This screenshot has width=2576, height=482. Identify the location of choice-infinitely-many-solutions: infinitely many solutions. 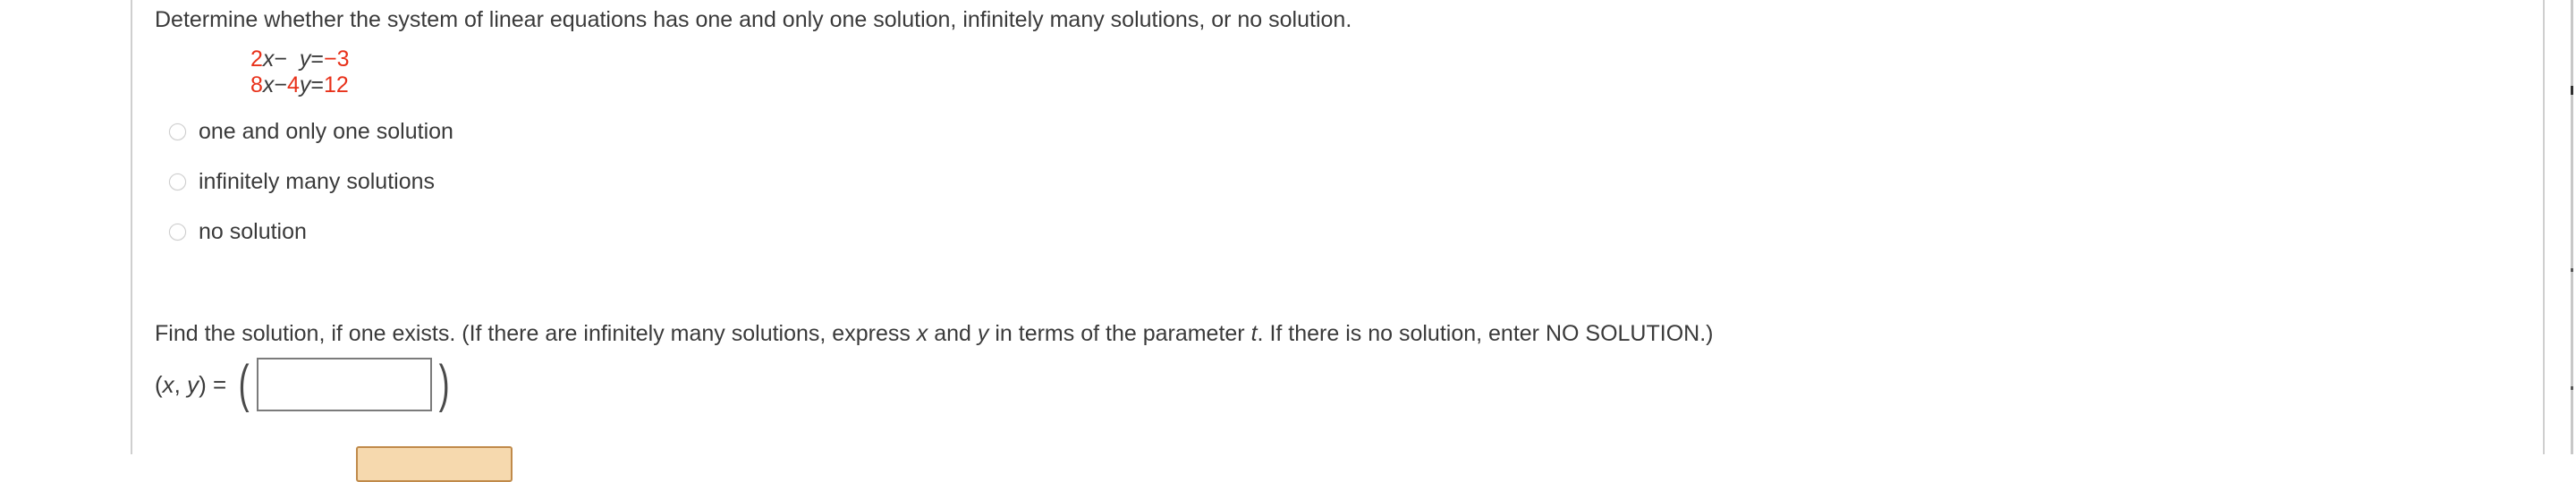
(311, 182).